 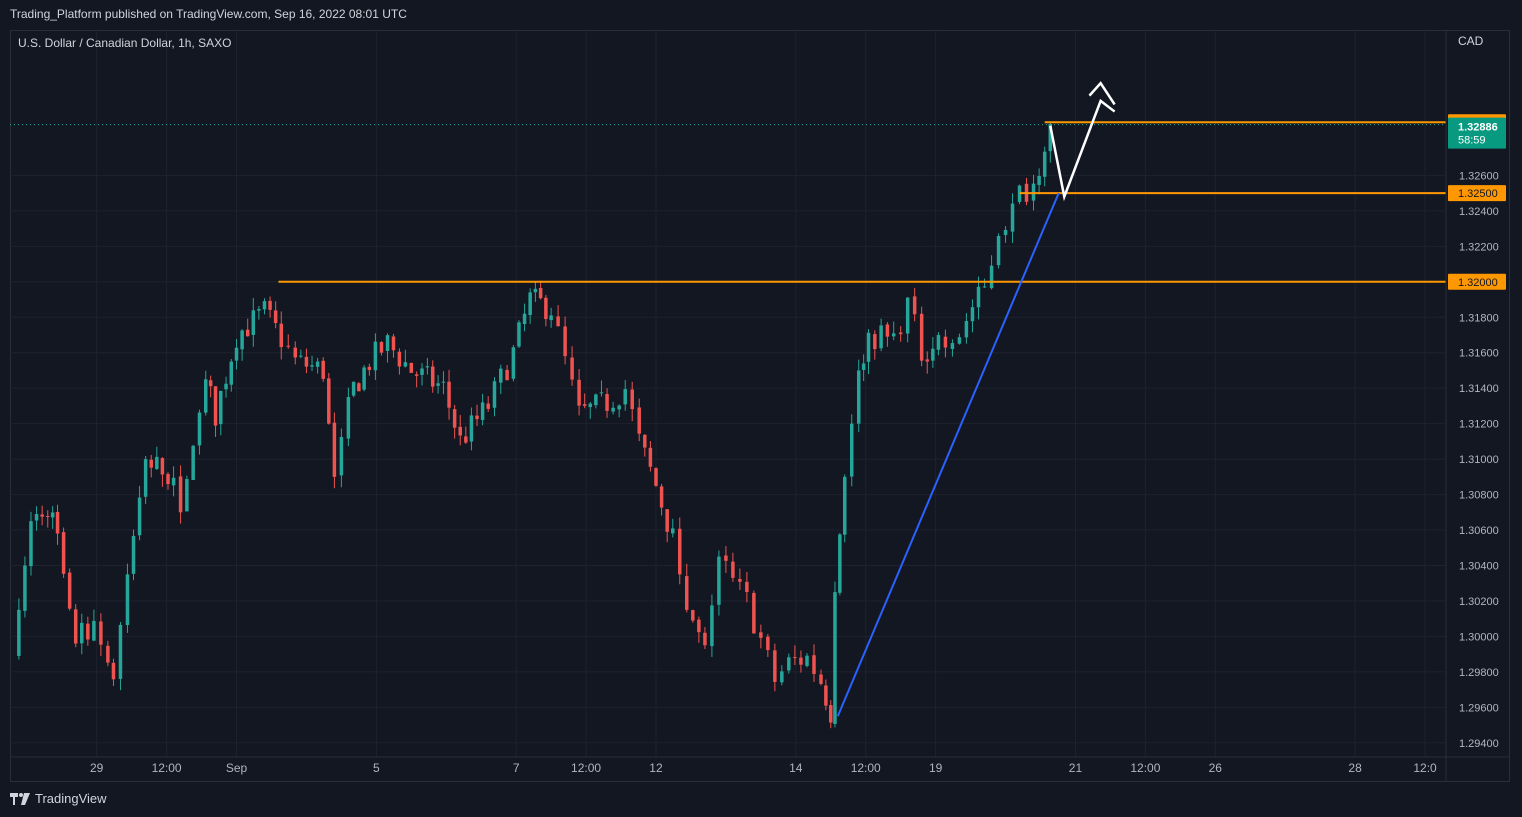 What do you see at coordinates (1082, 150) in the screenshot?
I see `projection-arrow` at bounding box center [1082, 150].